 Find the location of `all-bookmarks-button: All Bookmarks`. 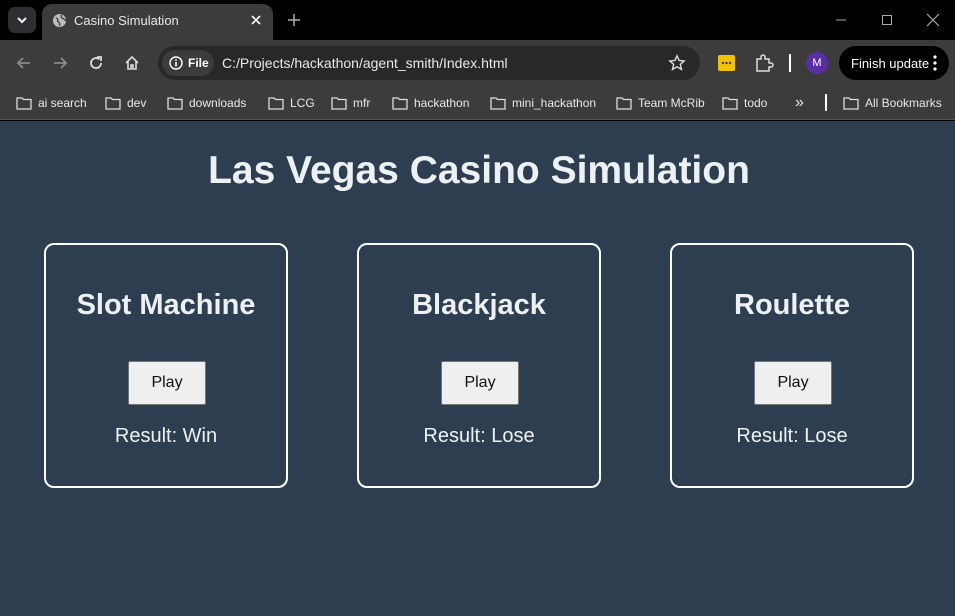

all-bookmarks-button: All Bookmarks is located at coordinates (892, 103).